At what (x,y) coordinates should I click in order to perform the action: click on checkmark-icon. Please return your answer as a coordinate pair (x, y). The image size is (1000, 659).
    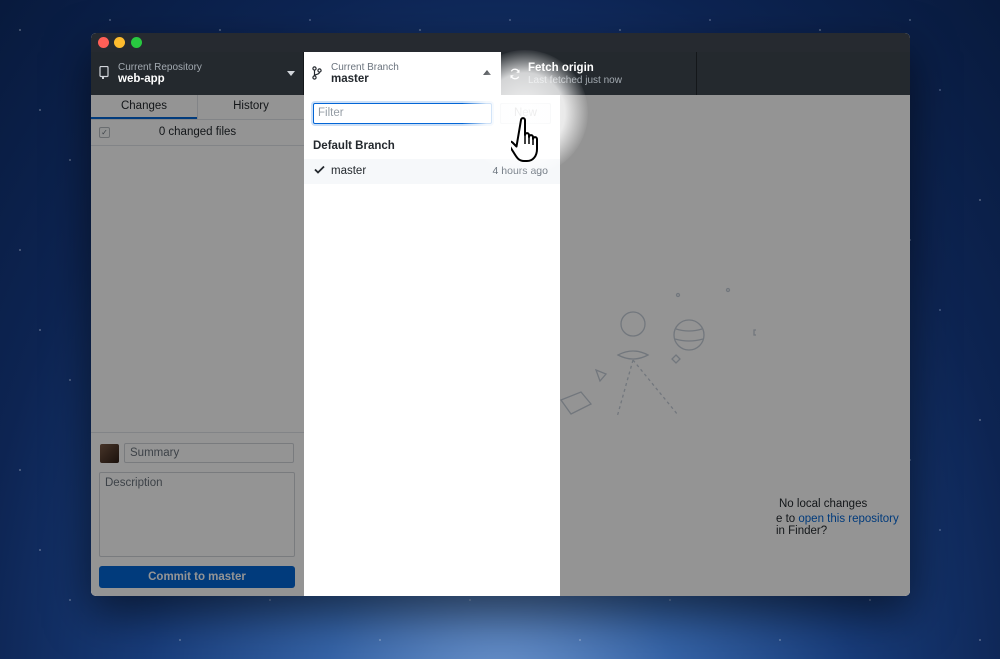
    Looking at the image, I should click on (319, 171).